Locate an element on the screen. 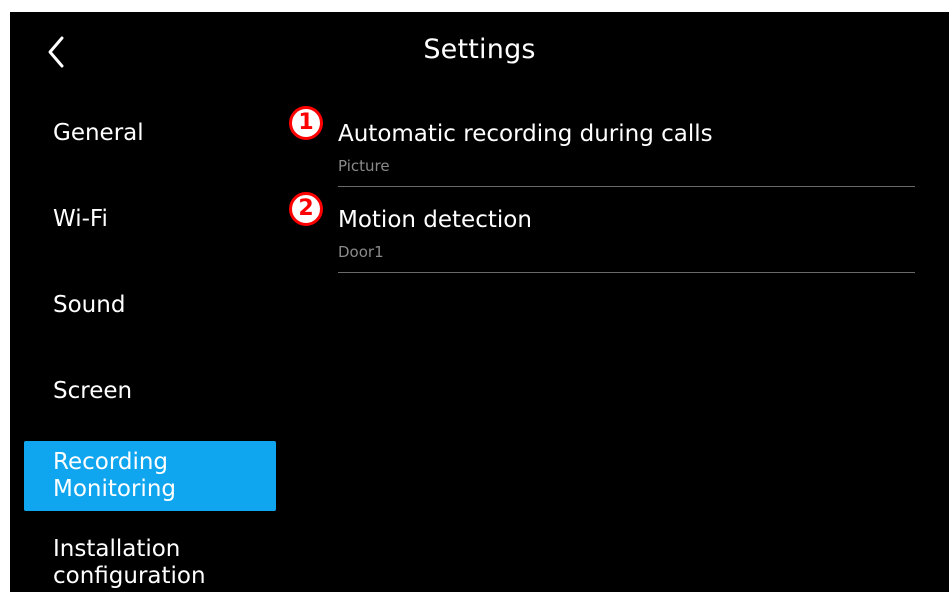 Image resolution: width=949 pixels, height=592 pixels. sidebar-item-label-line1: Recording is located at coordinates (111, 462).